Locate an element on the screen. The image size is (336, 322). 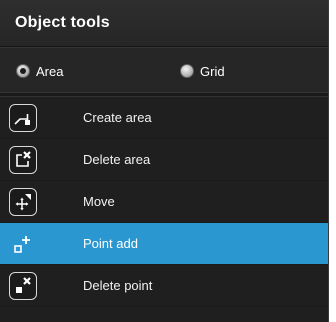
tool-label: Delete point is located at coordinates (118, 285).